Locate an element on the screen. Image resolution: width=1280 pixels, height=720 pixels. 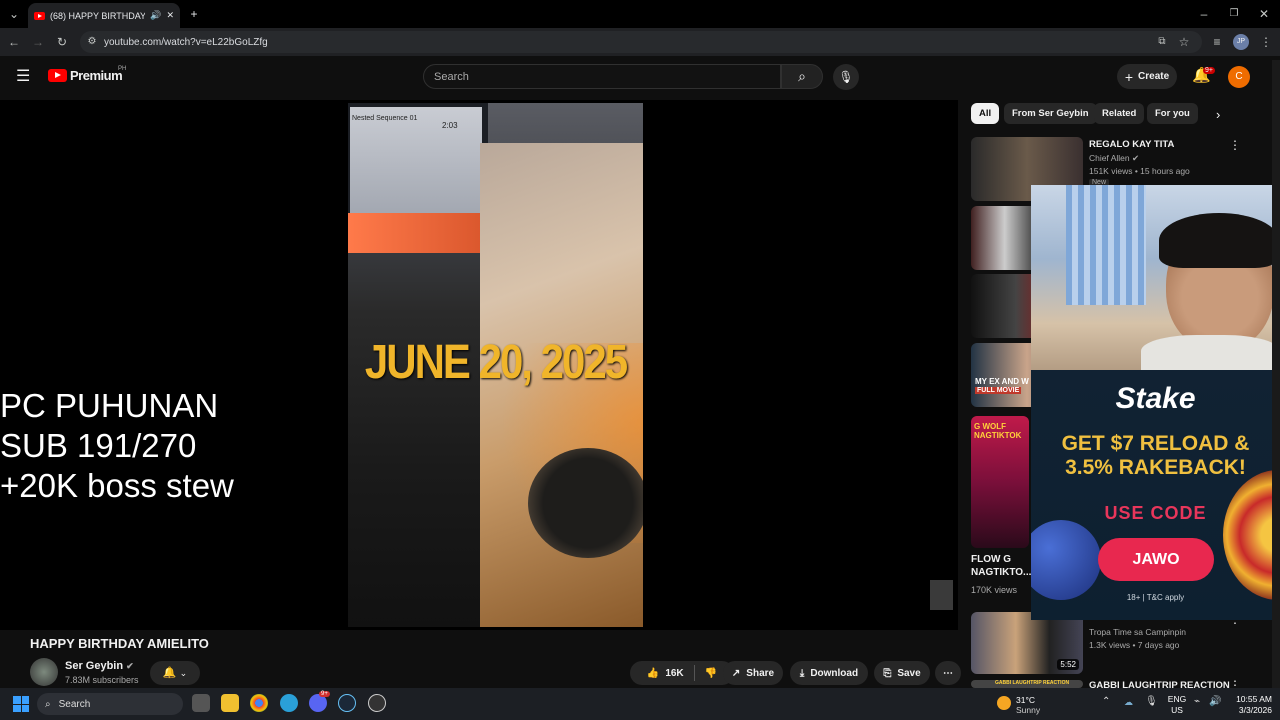
channel-name: Ser Geybin ✔ is located at coordinates (99, 666).